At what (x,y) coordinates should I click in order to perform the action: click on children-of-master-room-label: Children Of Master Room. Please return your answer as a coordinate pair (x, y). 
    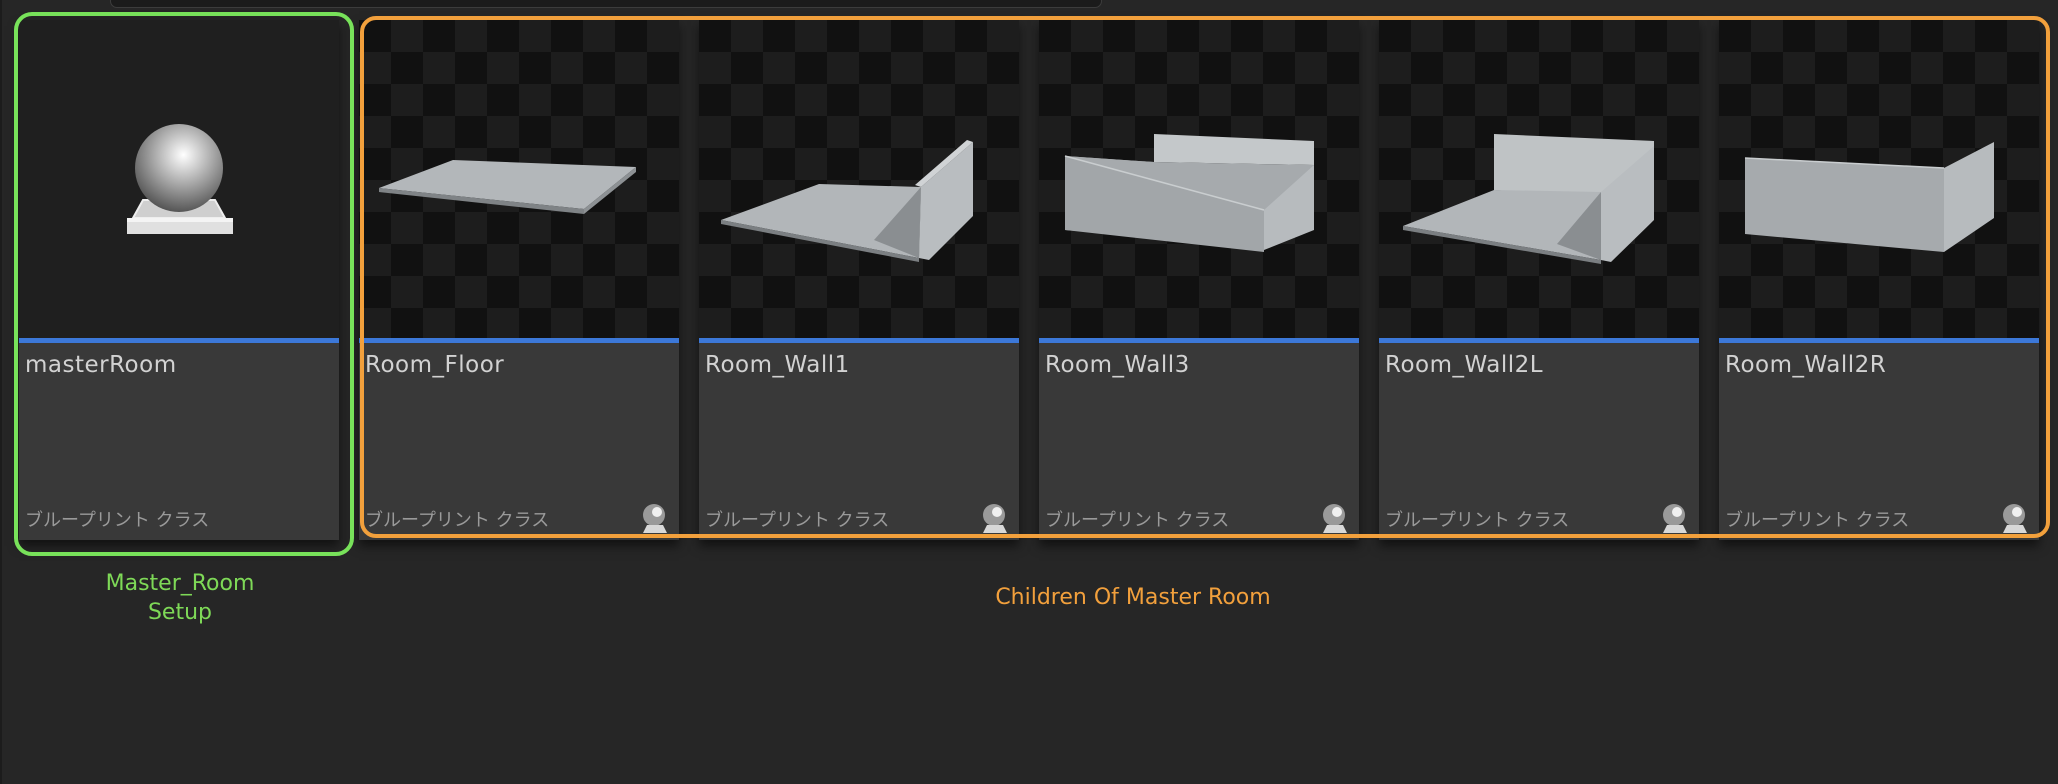
    Looking at the image, I should click on (1133, 597).